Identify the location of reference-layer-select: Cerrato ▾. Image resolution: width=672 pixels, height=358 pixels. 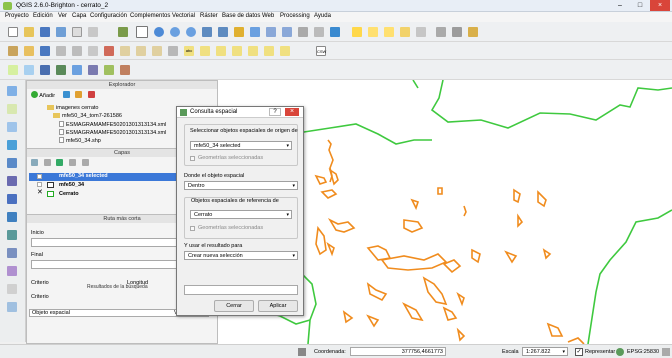
(241, 214).